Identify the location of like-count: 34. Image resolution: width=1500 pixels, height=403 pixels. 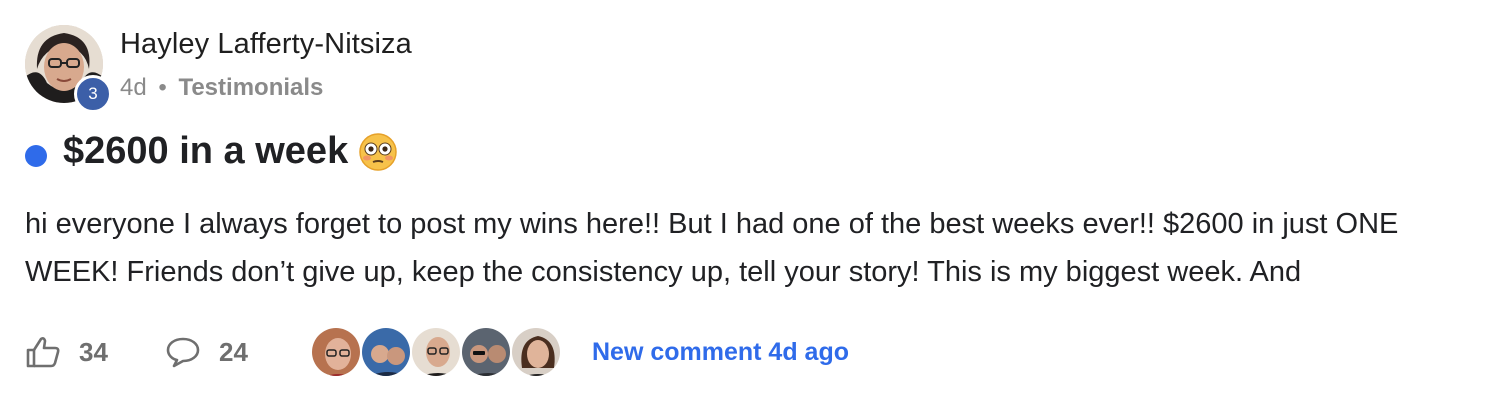
(93, 351).